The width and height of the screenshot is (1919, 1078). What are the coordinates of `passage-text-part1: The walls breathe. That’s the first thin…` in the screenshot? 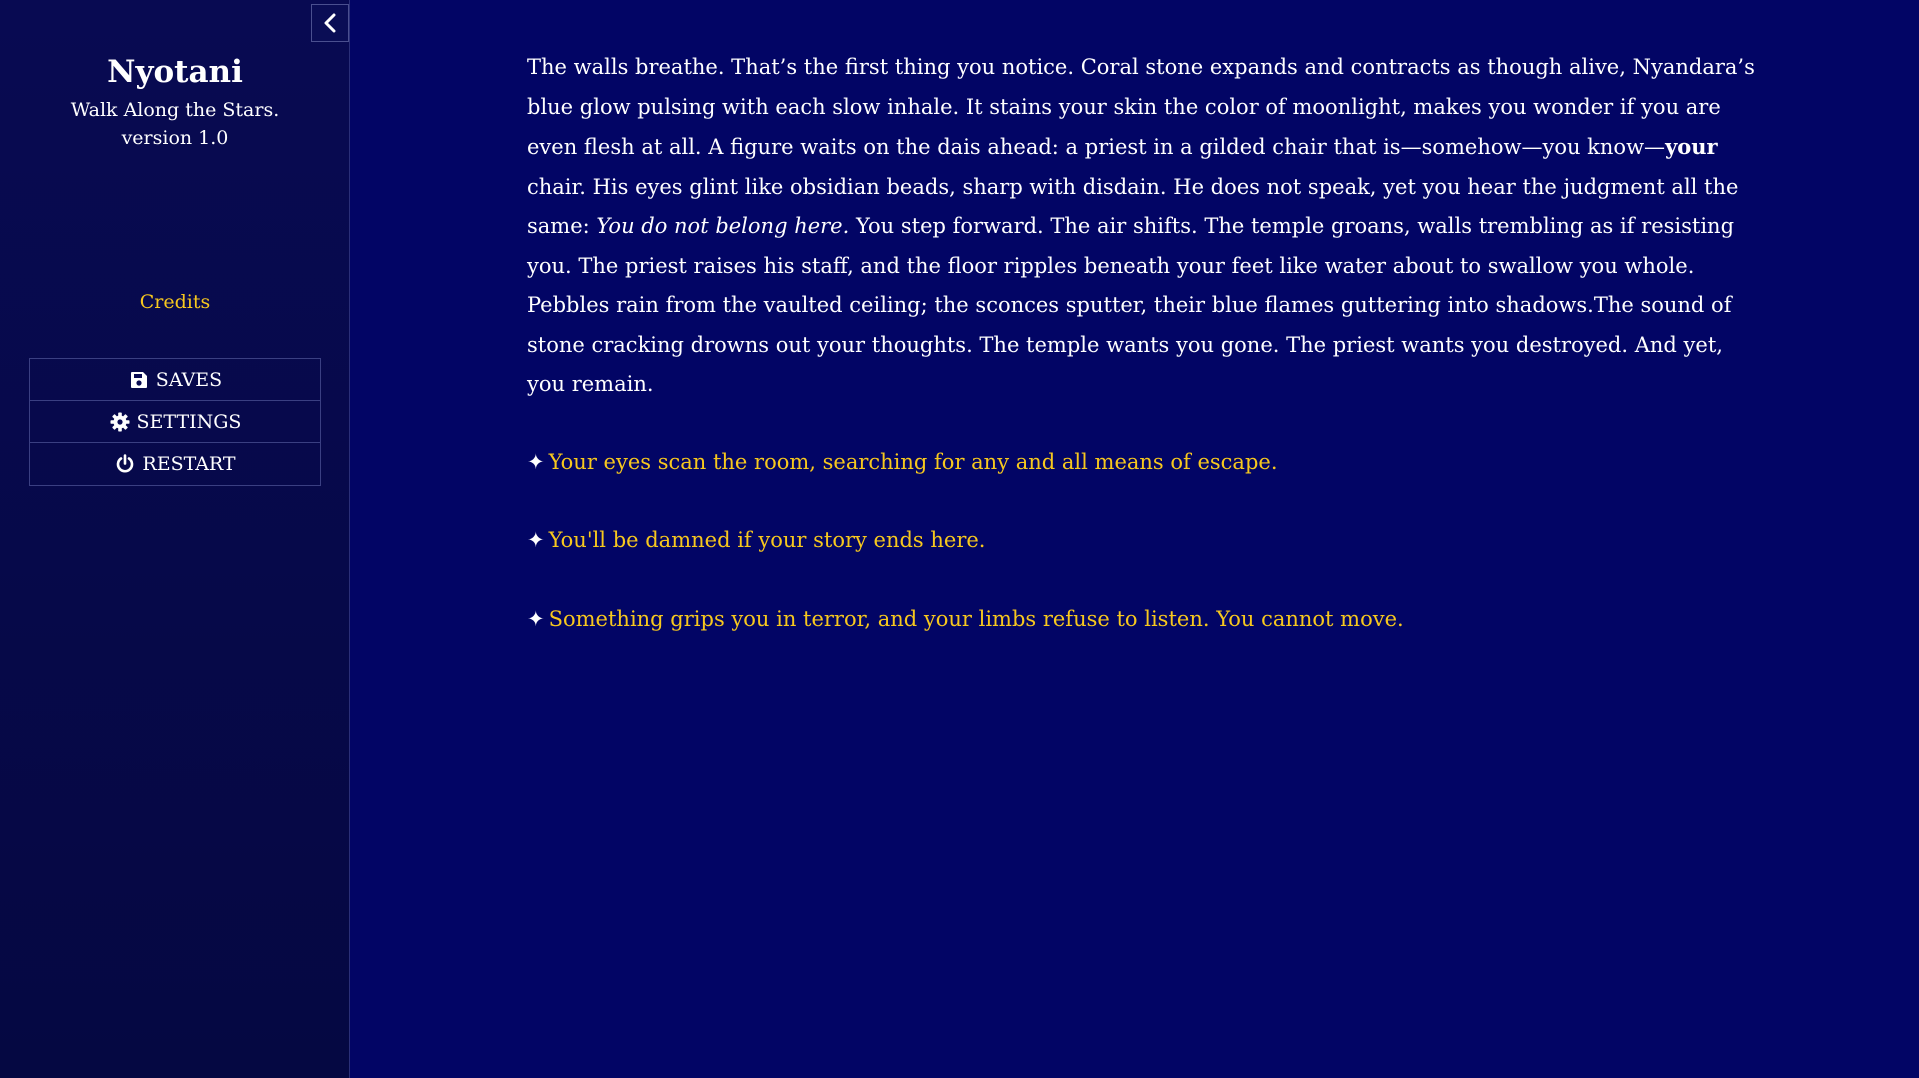 It's located at (1141, 107).